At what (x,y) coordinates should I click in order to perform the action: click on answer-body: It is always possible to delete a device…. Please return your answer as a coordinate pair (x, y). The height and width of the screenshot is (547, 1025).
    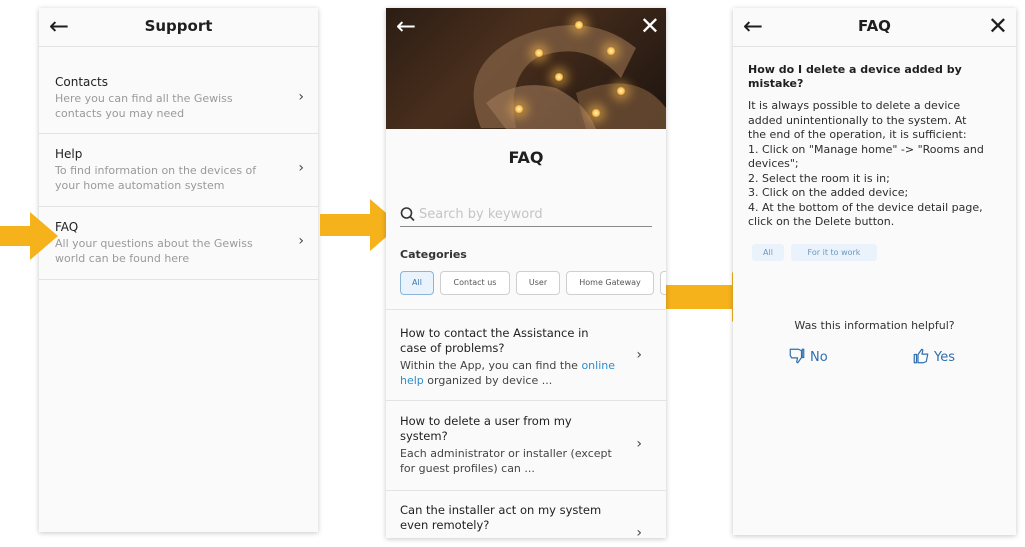
    Looking at the image, I should click on (877, 164).